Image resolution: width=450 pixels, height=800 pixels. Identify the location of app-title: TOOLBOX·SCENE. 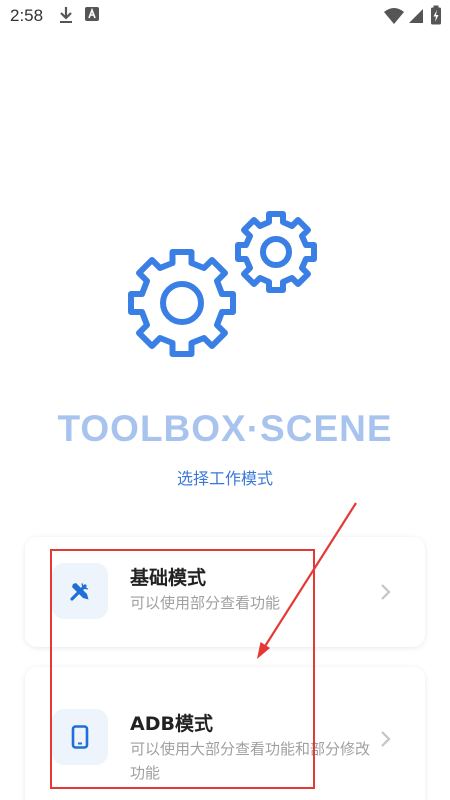
(225, 428).